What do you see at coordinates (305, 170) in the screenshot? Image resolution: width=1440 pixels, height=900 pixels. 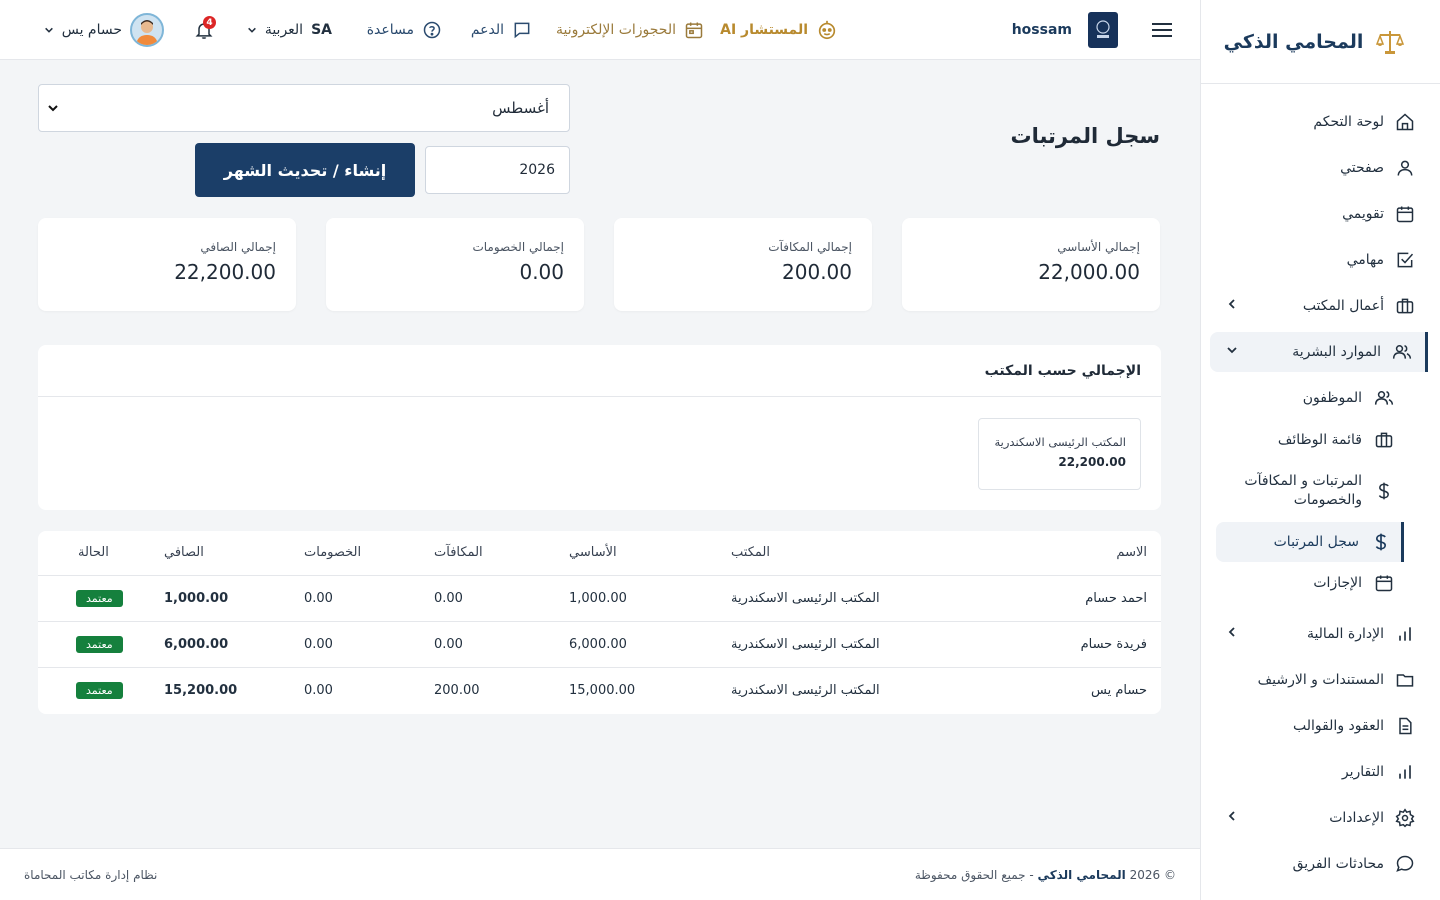 I see `generate-month-button: إنشاء / تحديث الشهر` at bounding box center [305, 170].